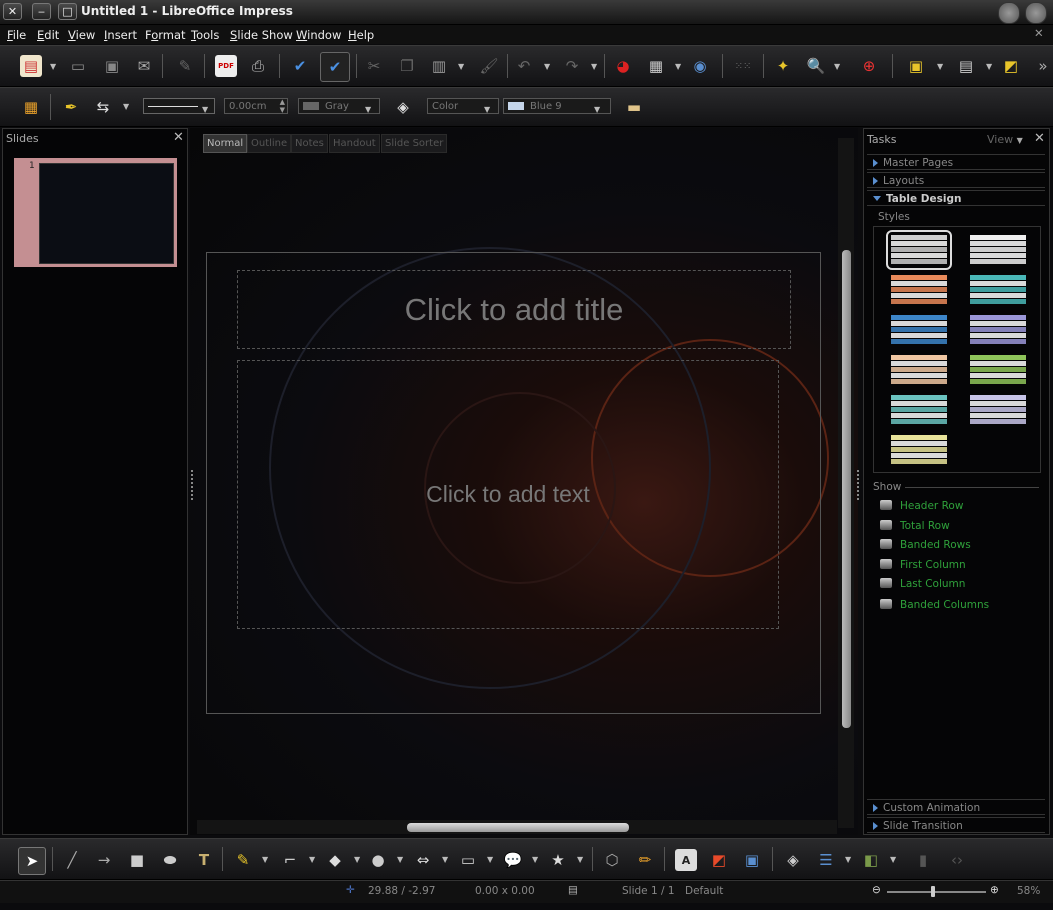 This screenshot has width=1053, height=910. What do you see at coordinates (165, 35) in the screenshot?
I see `menu-format: Format` at bounding box center [165, 35].